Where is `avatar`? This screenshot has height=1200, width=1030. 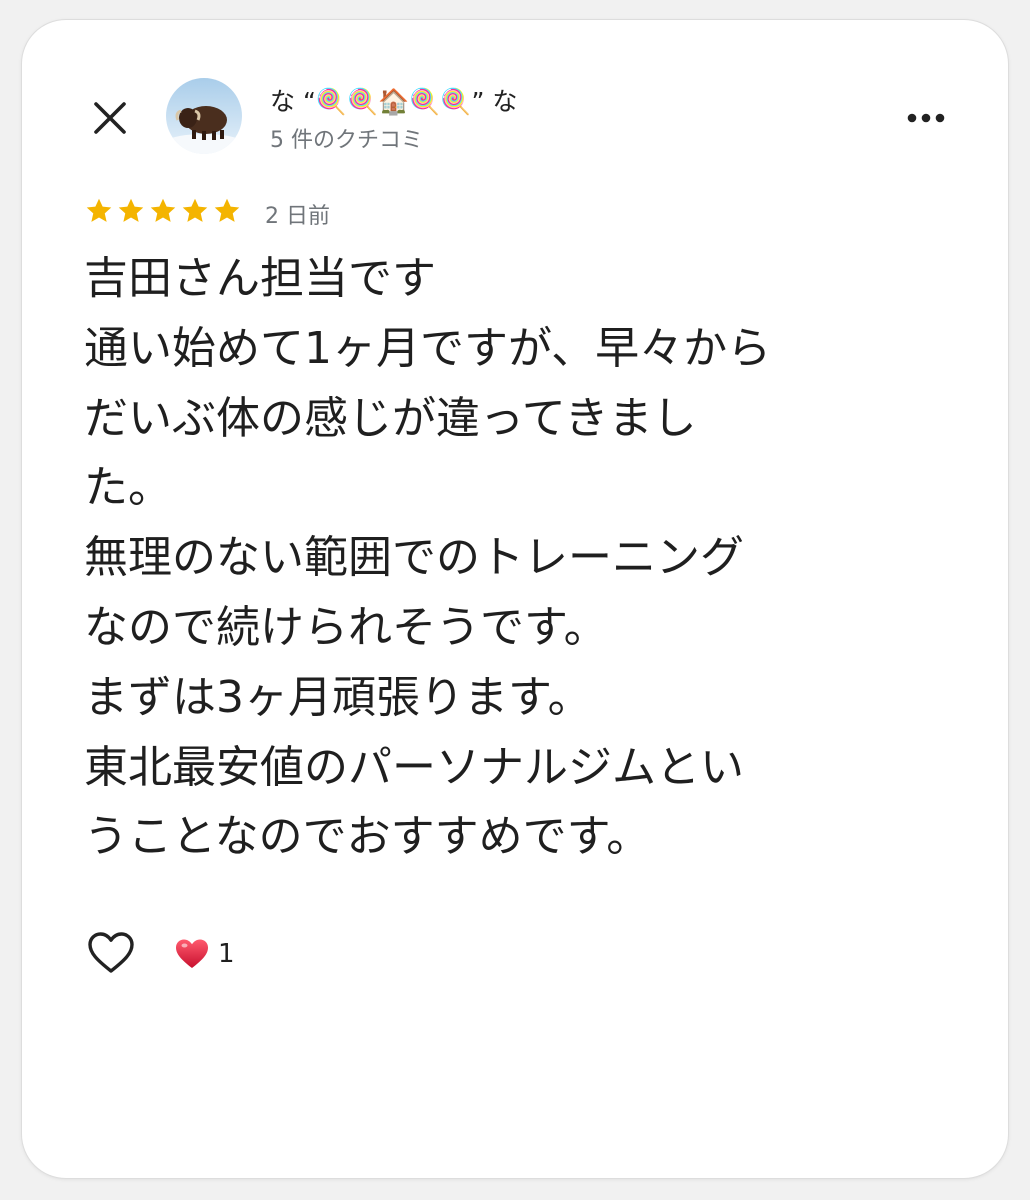
avatar is located at coordinates (204, 116).